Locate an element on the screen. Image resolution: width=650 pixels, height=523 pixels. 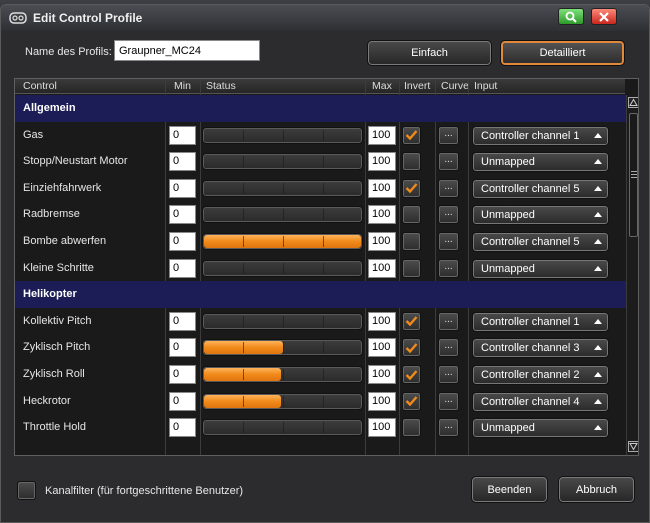
control-name: Bombe abwerfen is located at coordinates (65, 241).